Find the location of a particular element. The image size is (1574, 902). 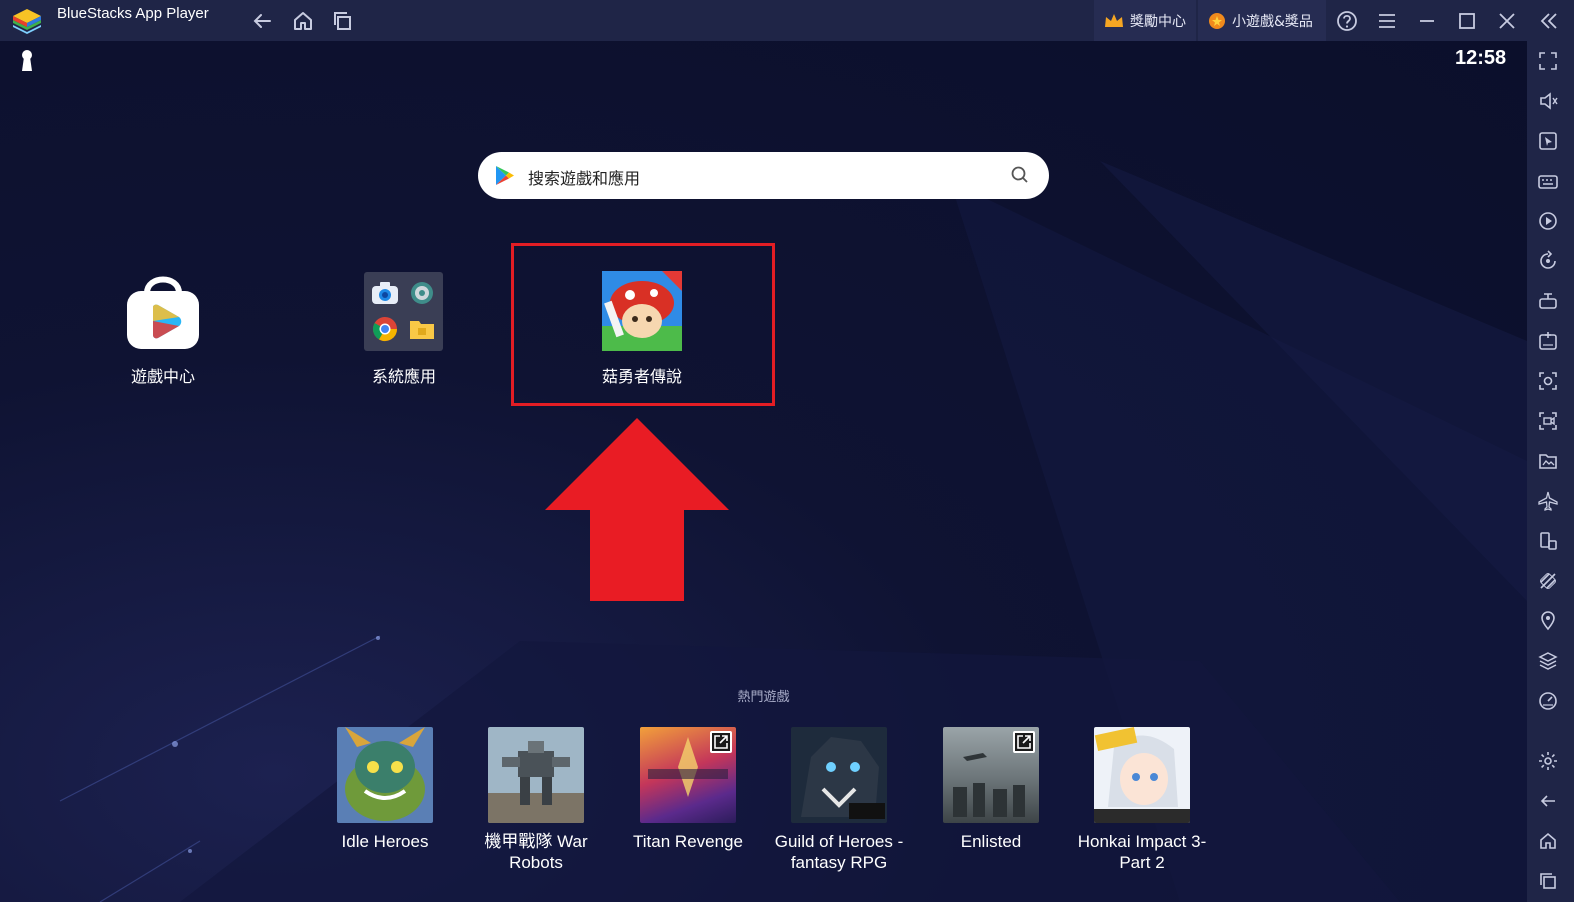

bluestacks-logo-icon is located at coordinates (27, 21).